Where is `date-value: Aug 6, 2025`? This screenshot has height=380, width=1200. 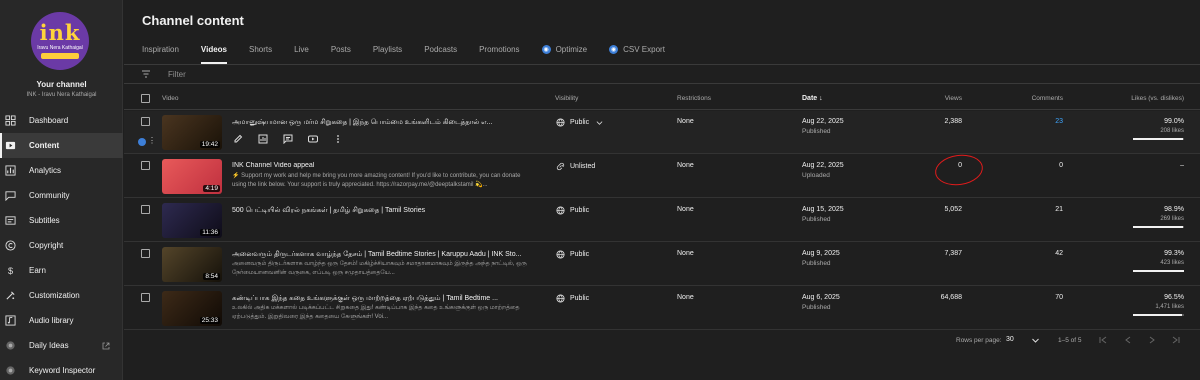
date-value: Aug 6, 2025 is located at coordinates (821, 297).